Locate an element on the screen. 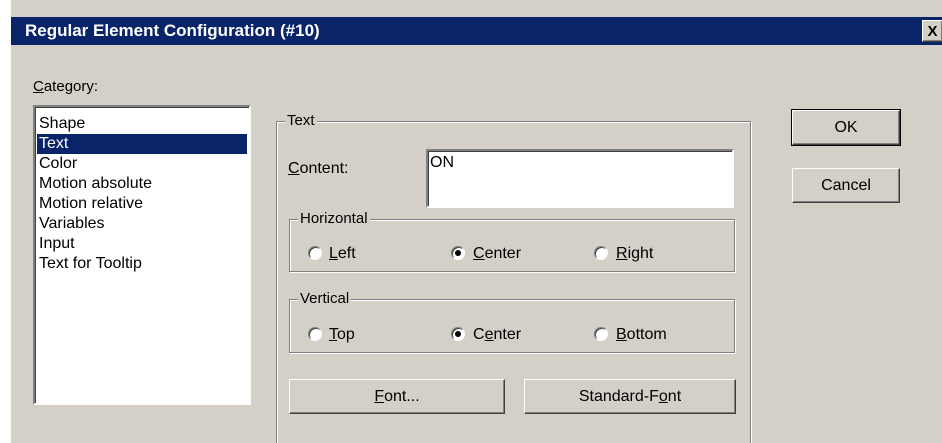  title-bar: Regular Element Configuration (#10) X is located at coordinates (476, 31).